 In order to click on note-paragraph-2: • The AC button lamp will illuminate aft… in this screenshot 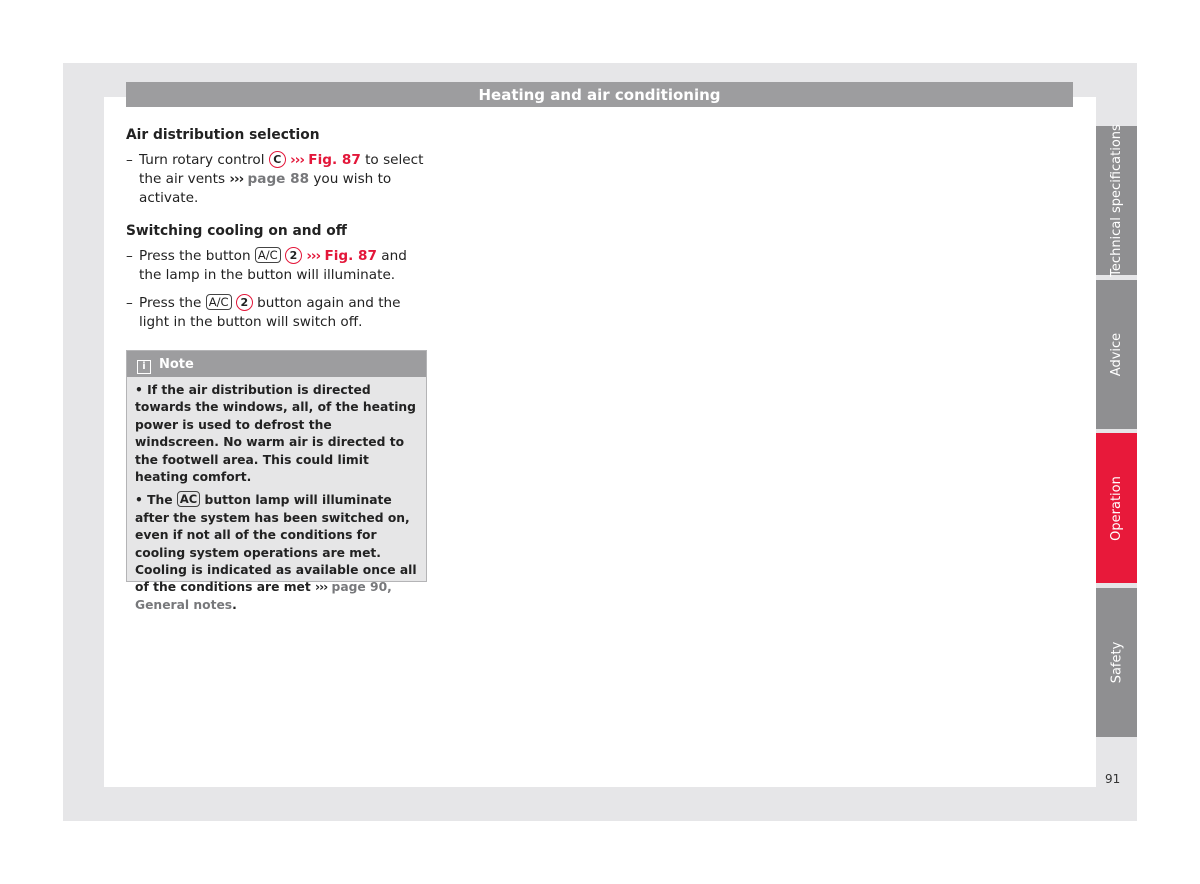, I will do `click(276, 551)`.